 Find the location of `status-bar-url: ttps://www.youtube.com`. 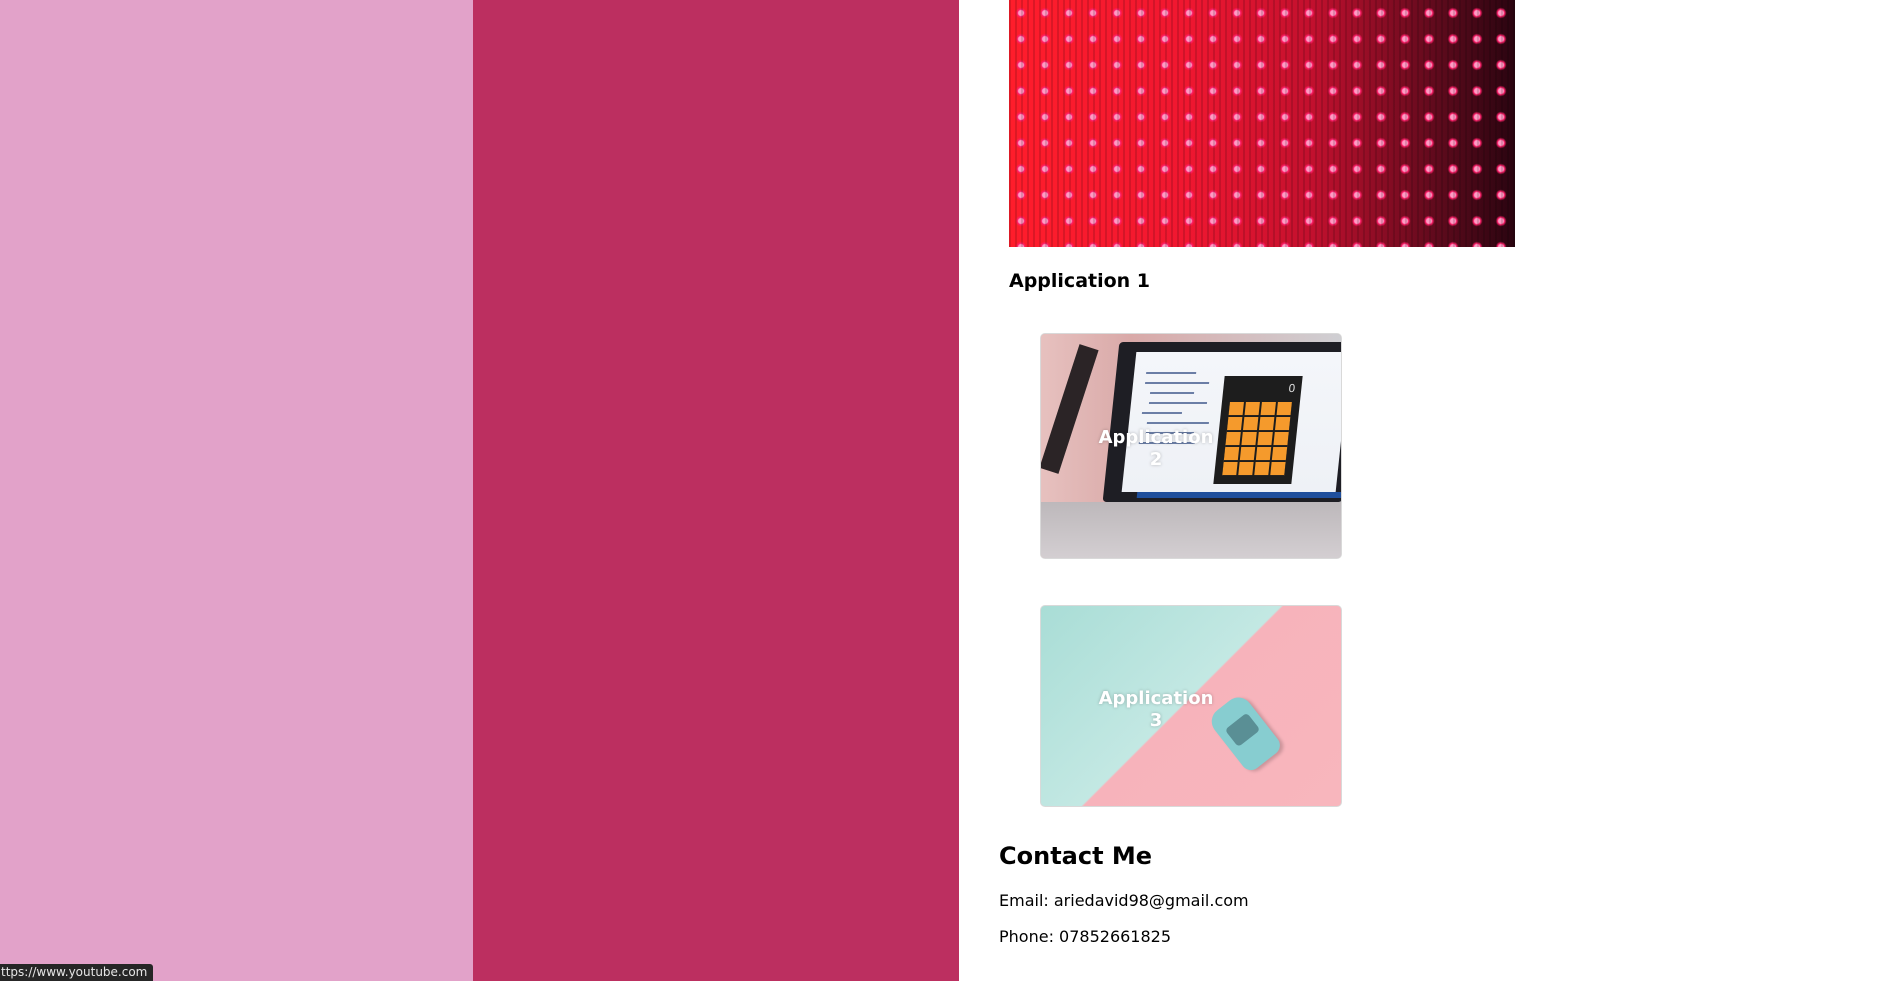

status-bar-url: ttps://www.youtube.com is located at coordinates (77, 972).